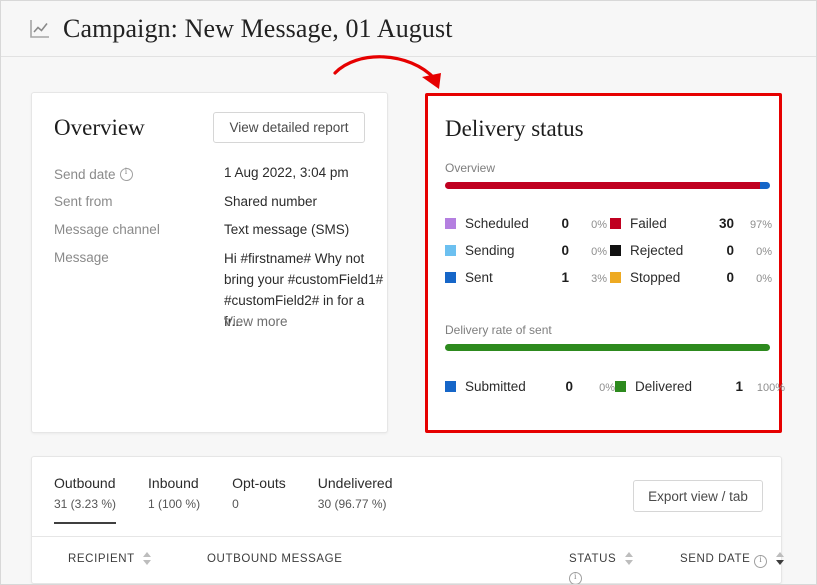  I want to click on legend-item-stopped: Stopped 0 0%, so click(692, 277).